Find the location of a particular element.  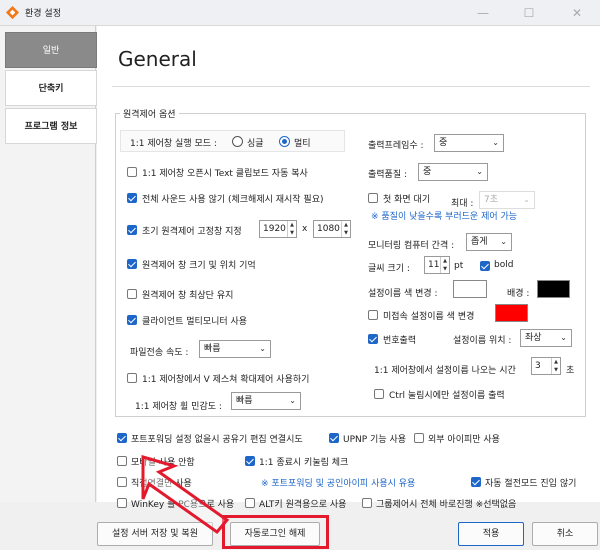

sidebar-item-general: 일반 is located at coordinates (51, 50).